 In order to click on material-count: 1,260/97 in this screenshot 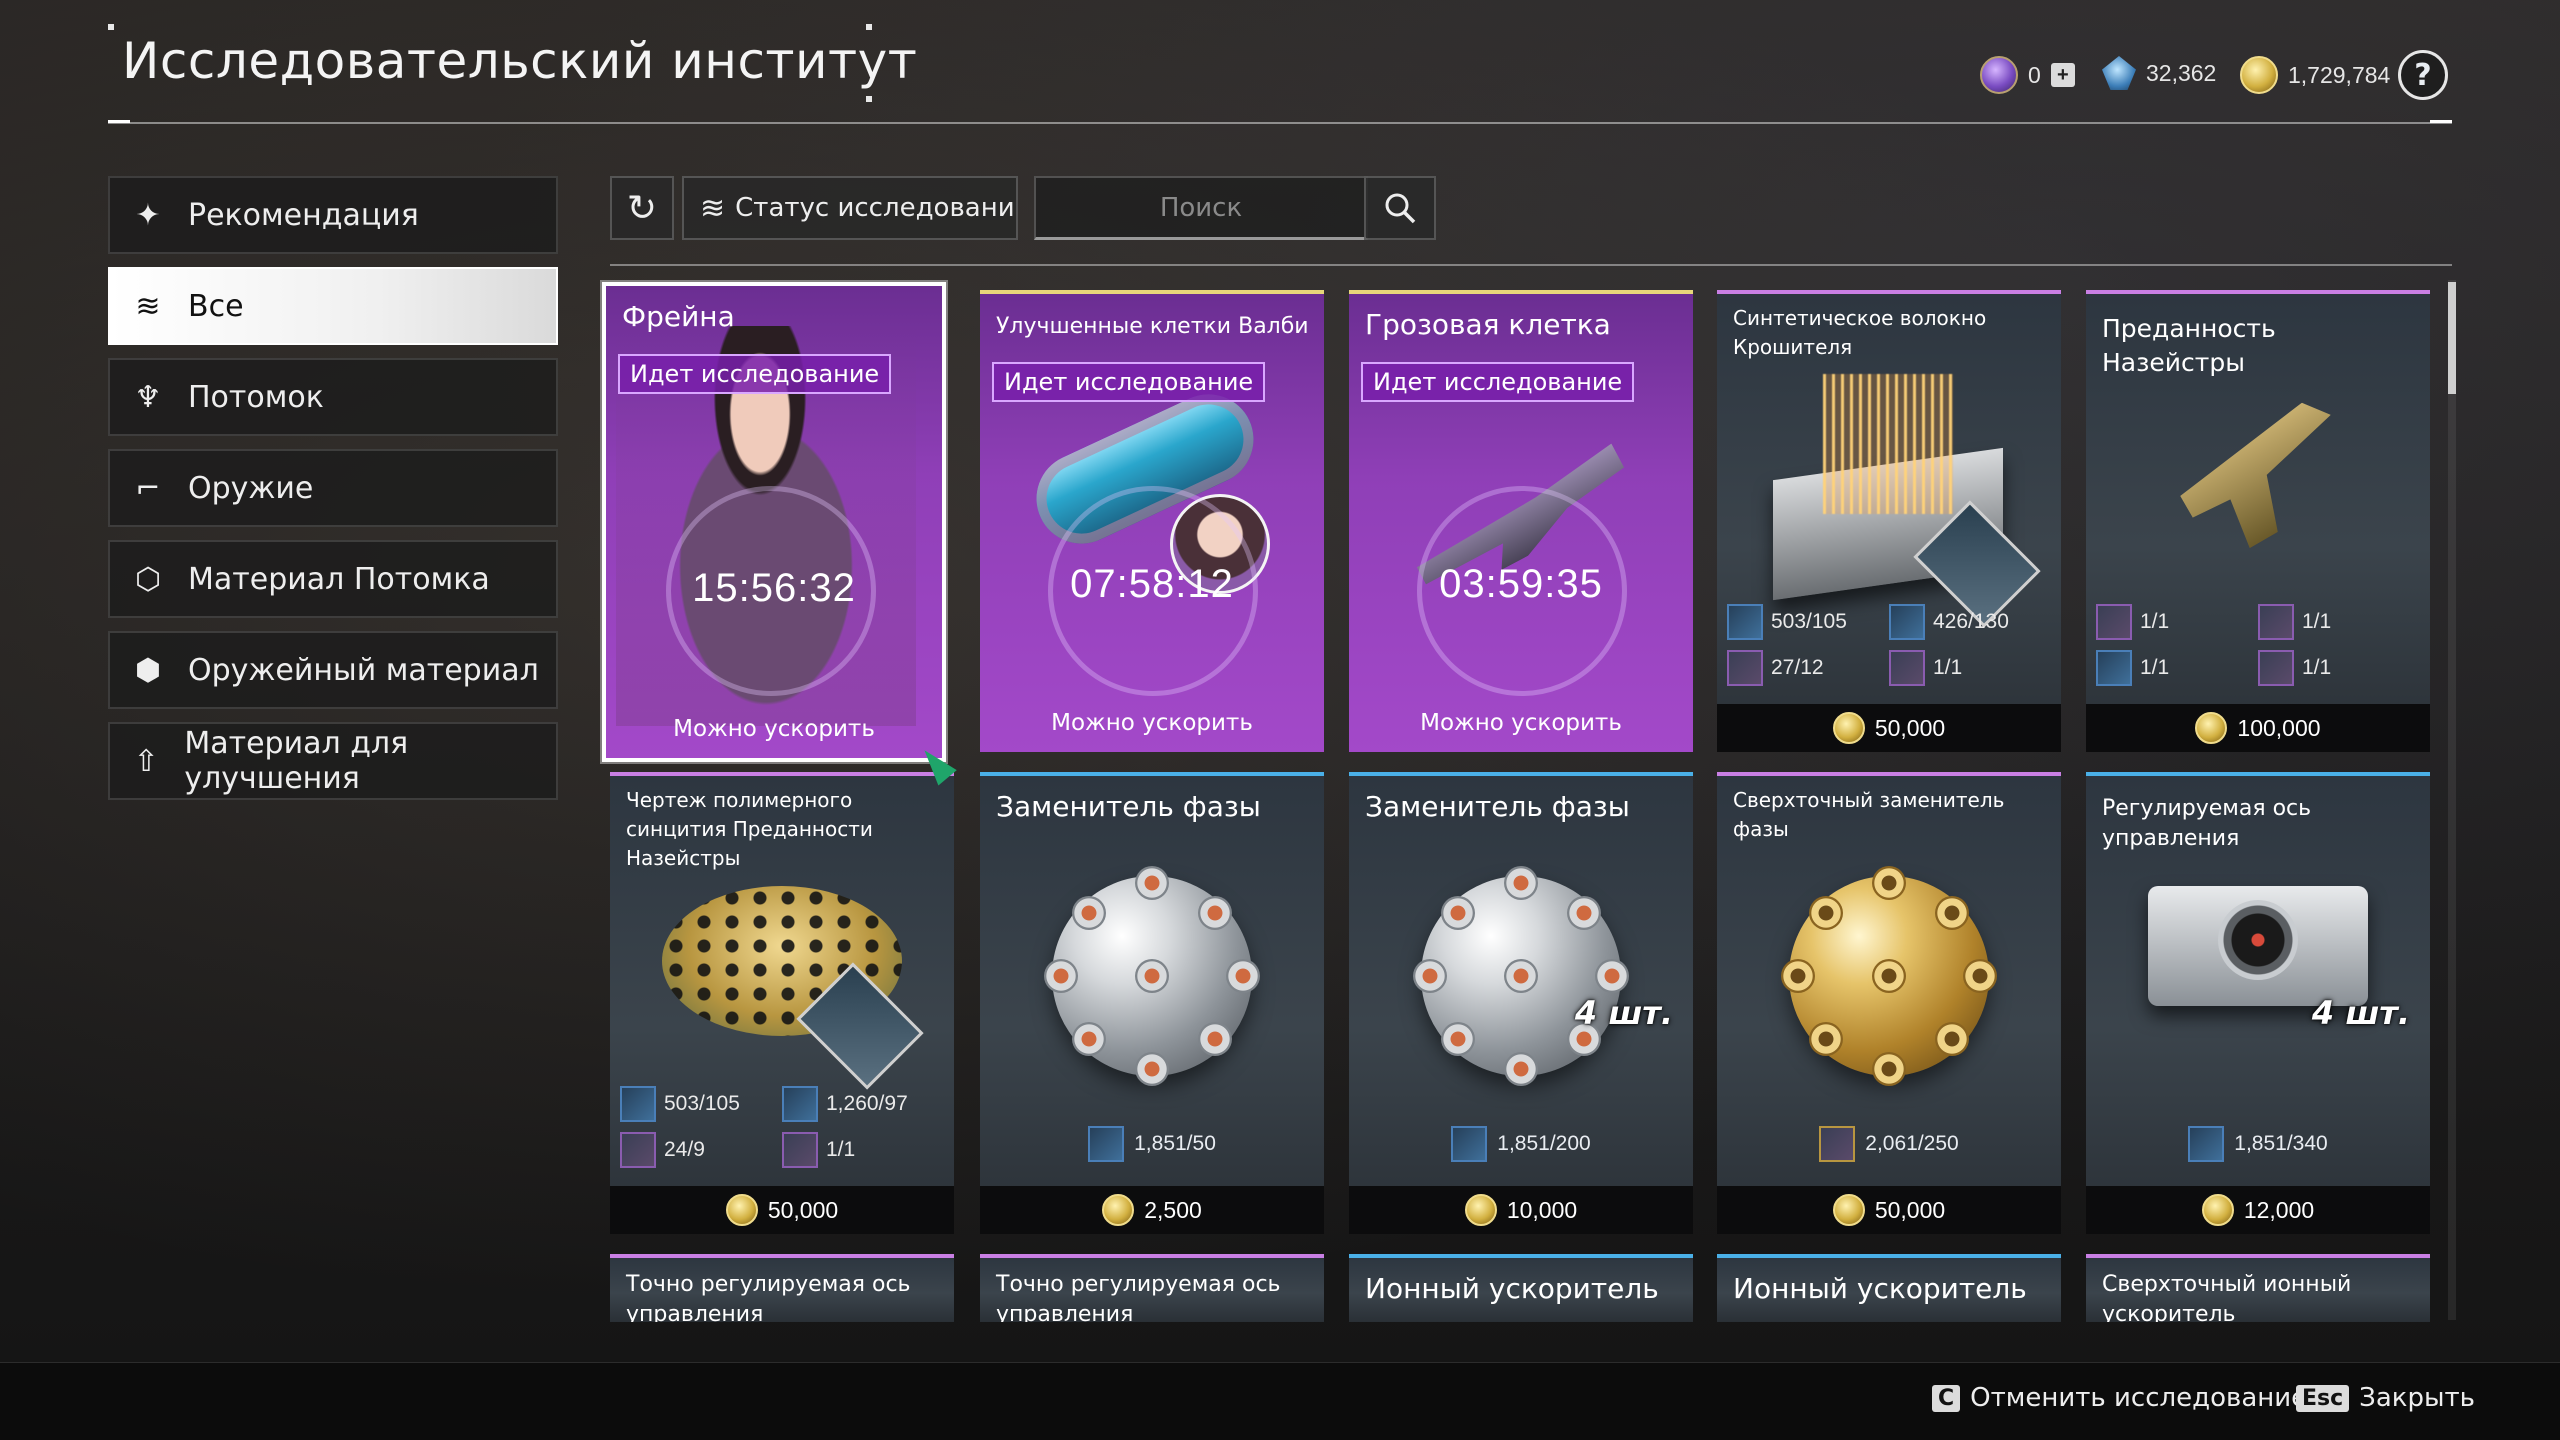, I will do `click(867, 1103)`.